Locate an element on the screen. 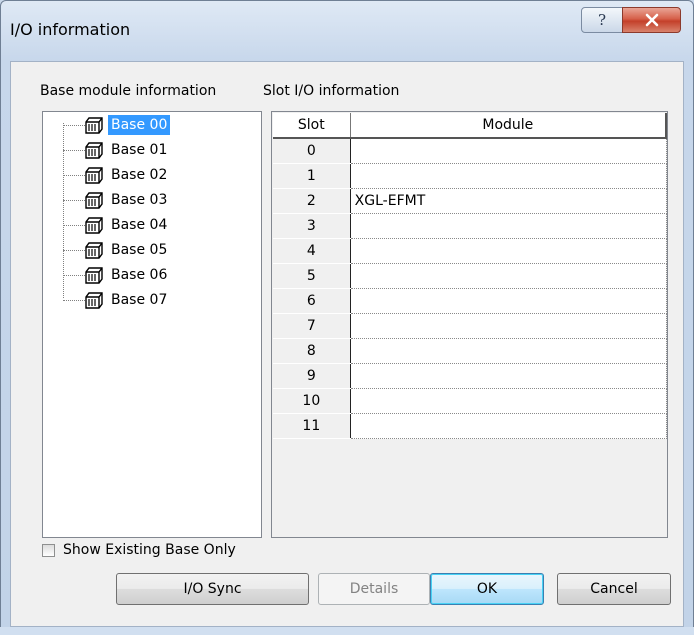 The image size is (694, 635). tree-item-base: Base 06 is located at coordinates (143, 275).